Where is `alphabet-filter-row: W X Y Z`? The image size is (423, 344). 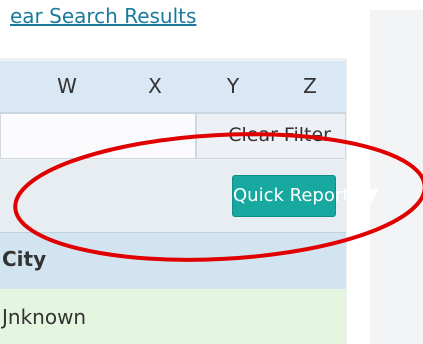 alphabet-filter-row: W X Y Z is located at coordinates (173, 87).